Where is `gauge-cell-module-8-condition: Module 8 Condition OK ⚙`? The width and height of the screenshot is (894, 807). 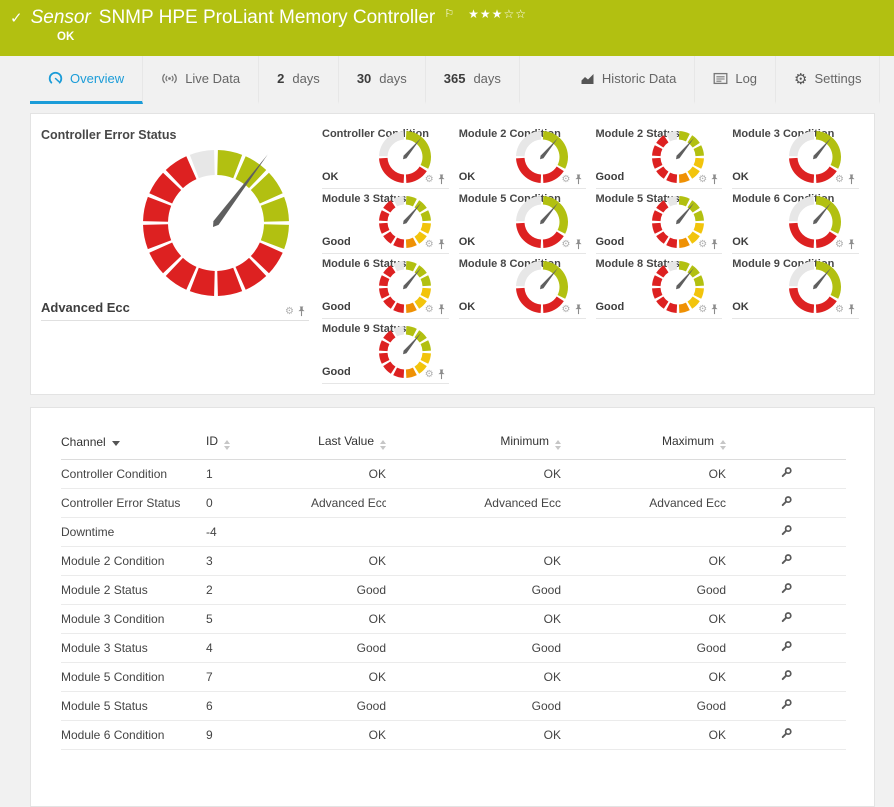
gauge-cell-module-8-condition: Module 8 Condition OK ⚙ is located at coordinates (522, 286).